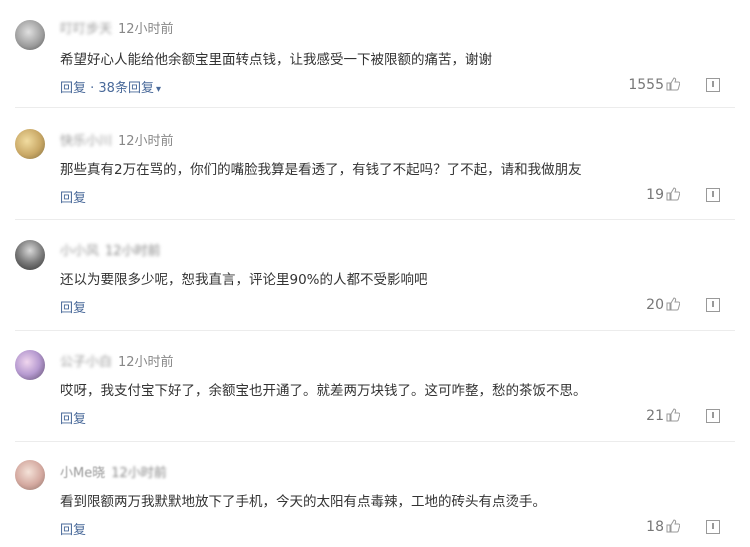 The height and width of the screenshot is (547, 750). I want to click on like-count: 21, so click(655, 416).